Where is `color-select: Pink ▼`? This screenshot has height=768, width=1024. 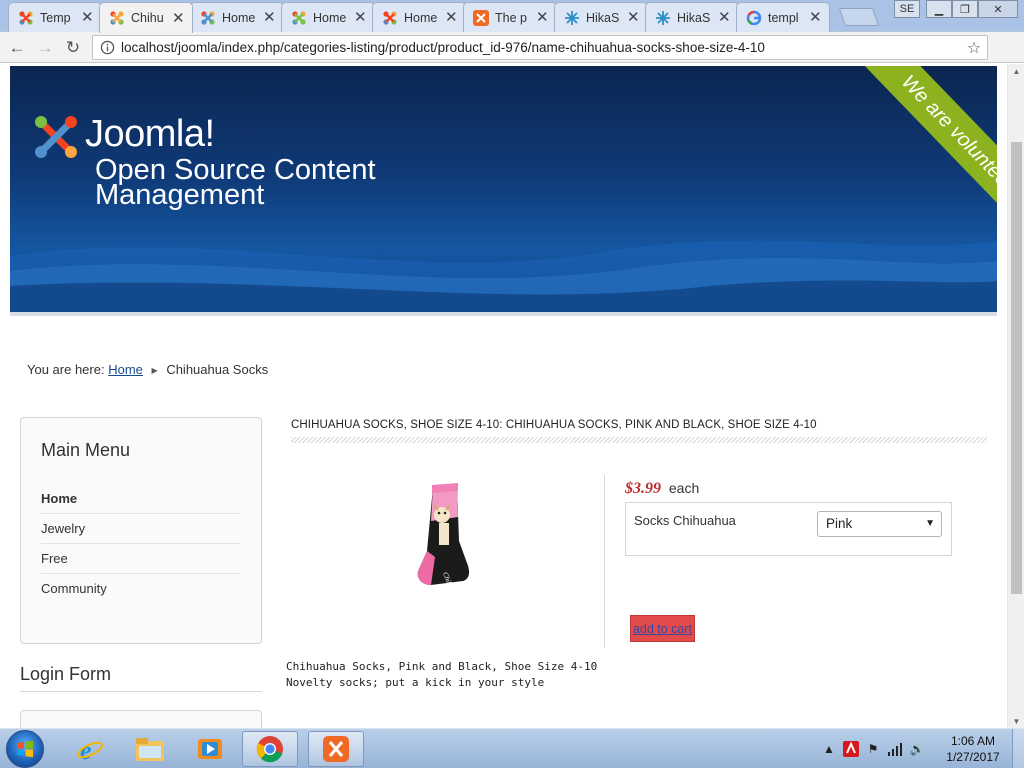 color-select: Pink ▼ is located at coordinates (879, 524).